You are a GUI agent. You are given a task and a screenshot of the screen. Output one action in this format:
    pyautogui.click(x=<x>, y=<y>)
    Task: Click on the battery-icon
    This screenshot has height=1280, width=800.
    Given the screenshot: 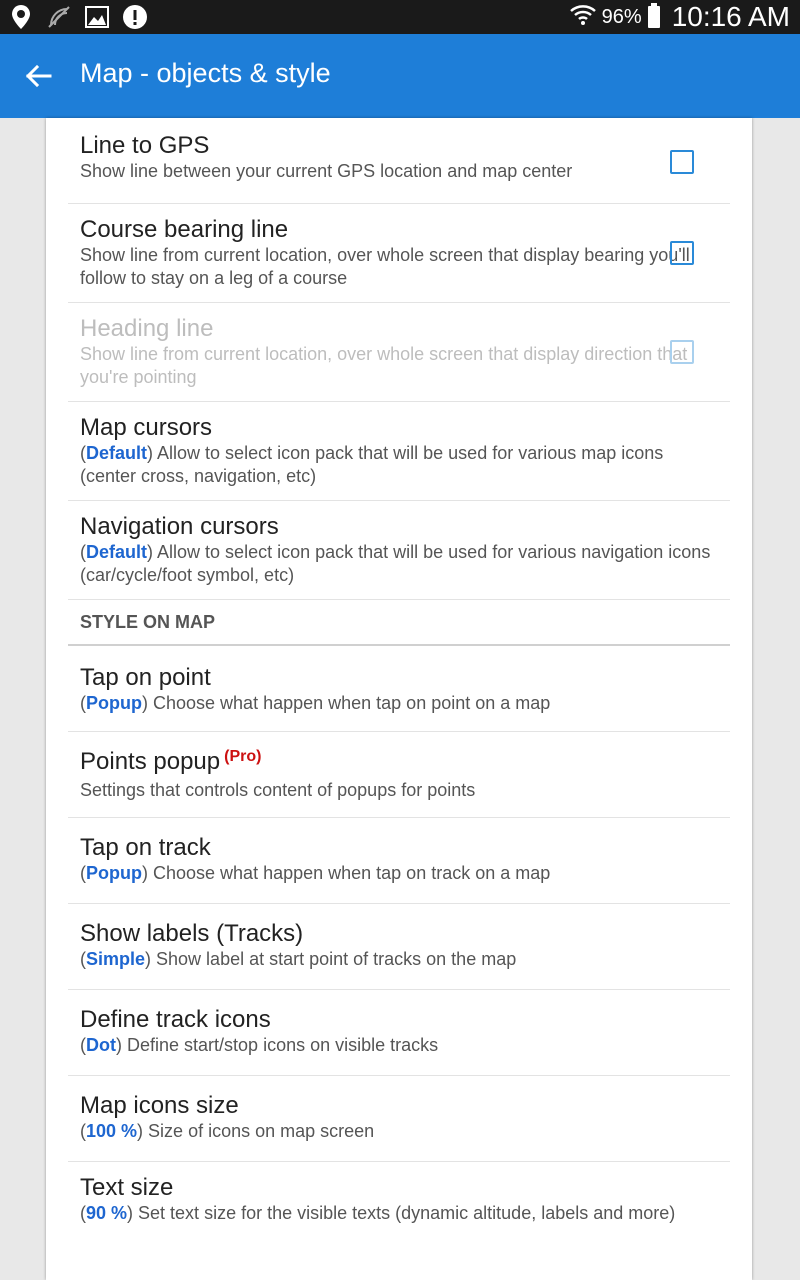 What is the action you would take?
    pyautogui.click(x=653, y=15)
    